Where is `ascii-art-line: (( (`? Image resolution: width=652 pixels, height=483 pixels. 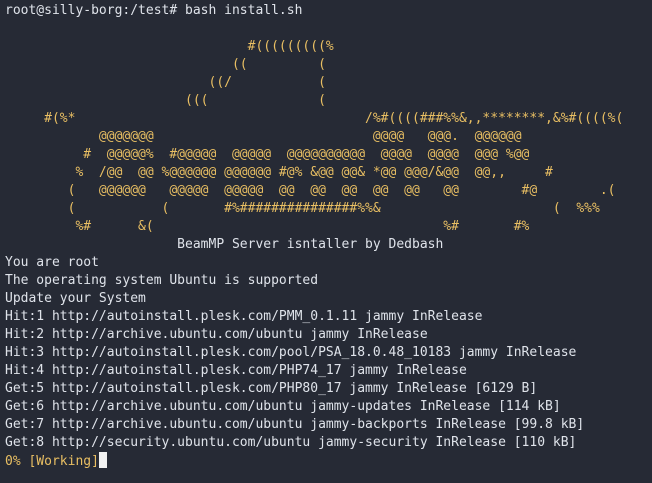
ascii-art-line: (( ( is located at coordinates (165, 64).